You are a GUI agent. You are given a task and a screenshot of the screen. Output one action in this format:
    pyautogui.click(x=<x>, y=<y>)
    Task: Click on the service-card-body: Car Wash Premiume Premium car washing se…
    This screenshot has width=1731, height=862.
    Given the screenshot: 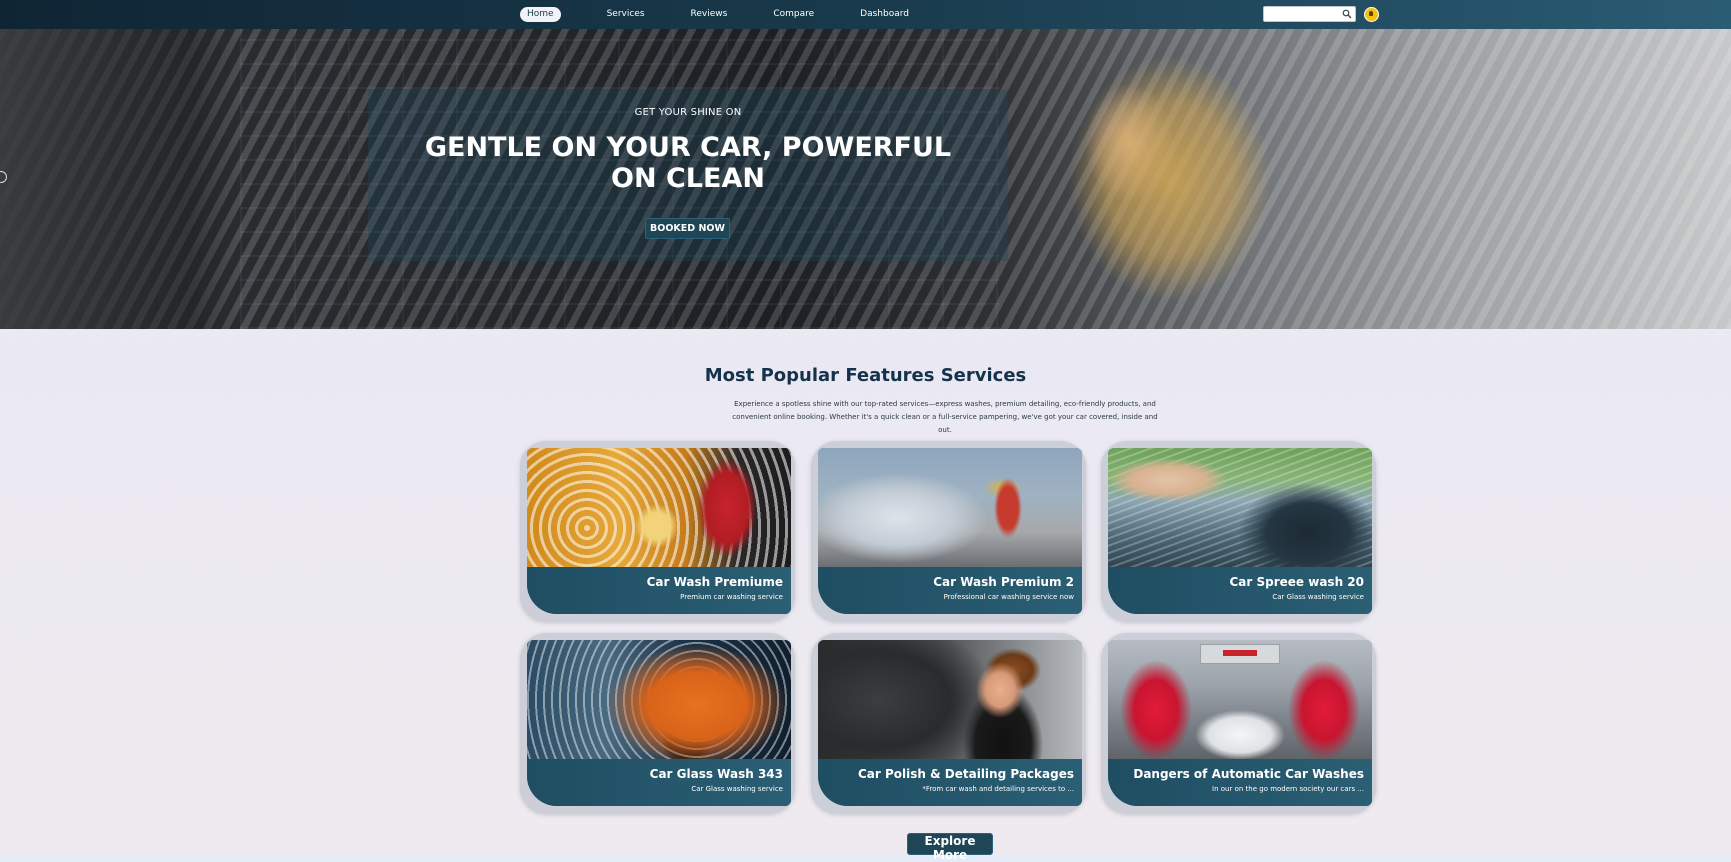 What is the action you would take?
    pyautogui.click(x=659, y=531)
    